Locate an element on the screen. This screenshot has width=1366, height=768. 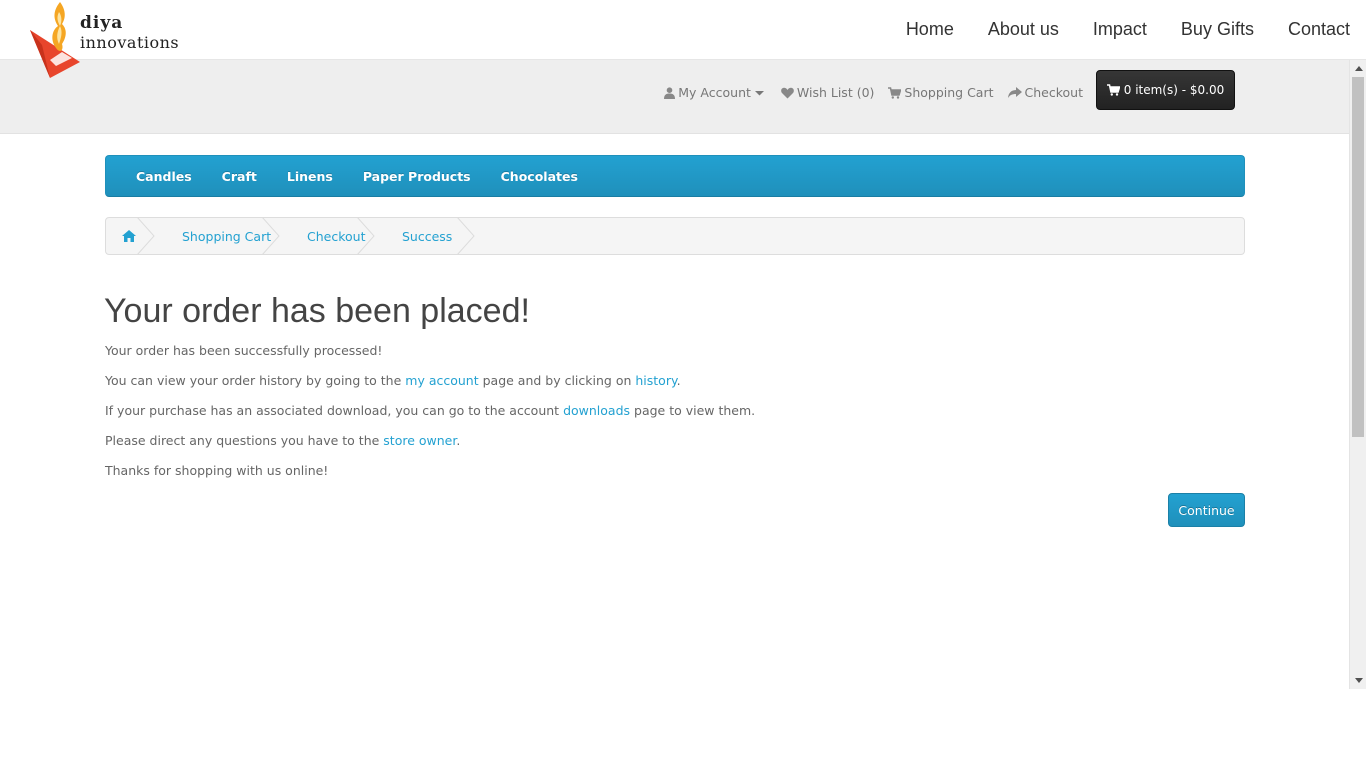
wish-list-label: Wish List (0) is located at coordinates (835, 92).